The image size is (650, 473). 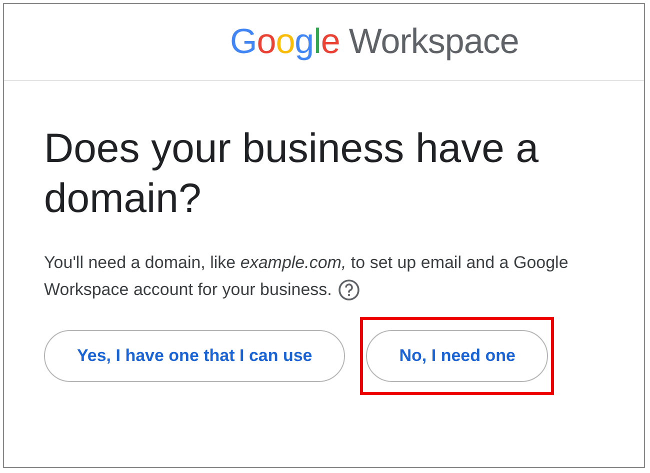 What do you see at coordinates (374, 42) in the screenshot?
I see `google-workspace-logo: Google Workspace` at bounding box center [374, 42].